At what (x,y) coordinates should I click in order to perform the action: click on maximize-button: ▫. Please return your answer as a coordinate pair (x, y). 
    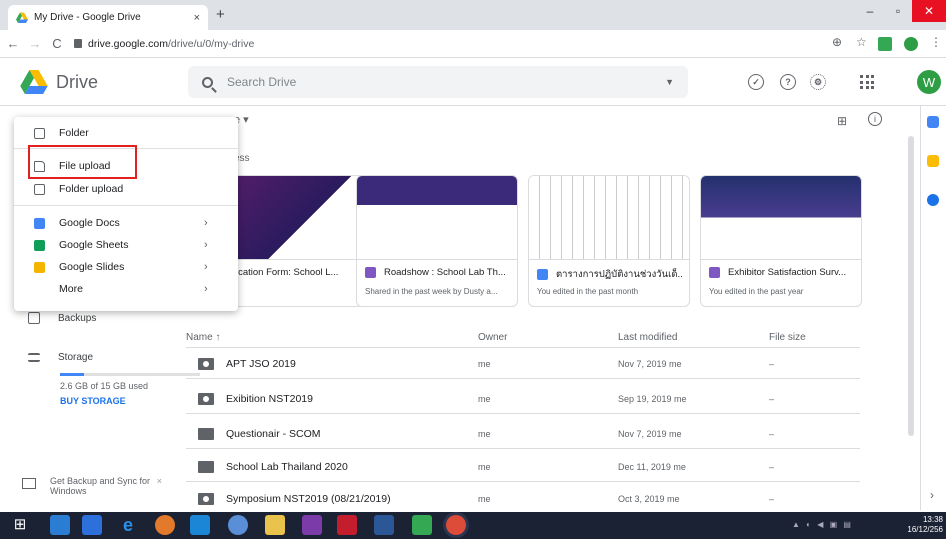
    Looking at the image, I should click on (898, 11).